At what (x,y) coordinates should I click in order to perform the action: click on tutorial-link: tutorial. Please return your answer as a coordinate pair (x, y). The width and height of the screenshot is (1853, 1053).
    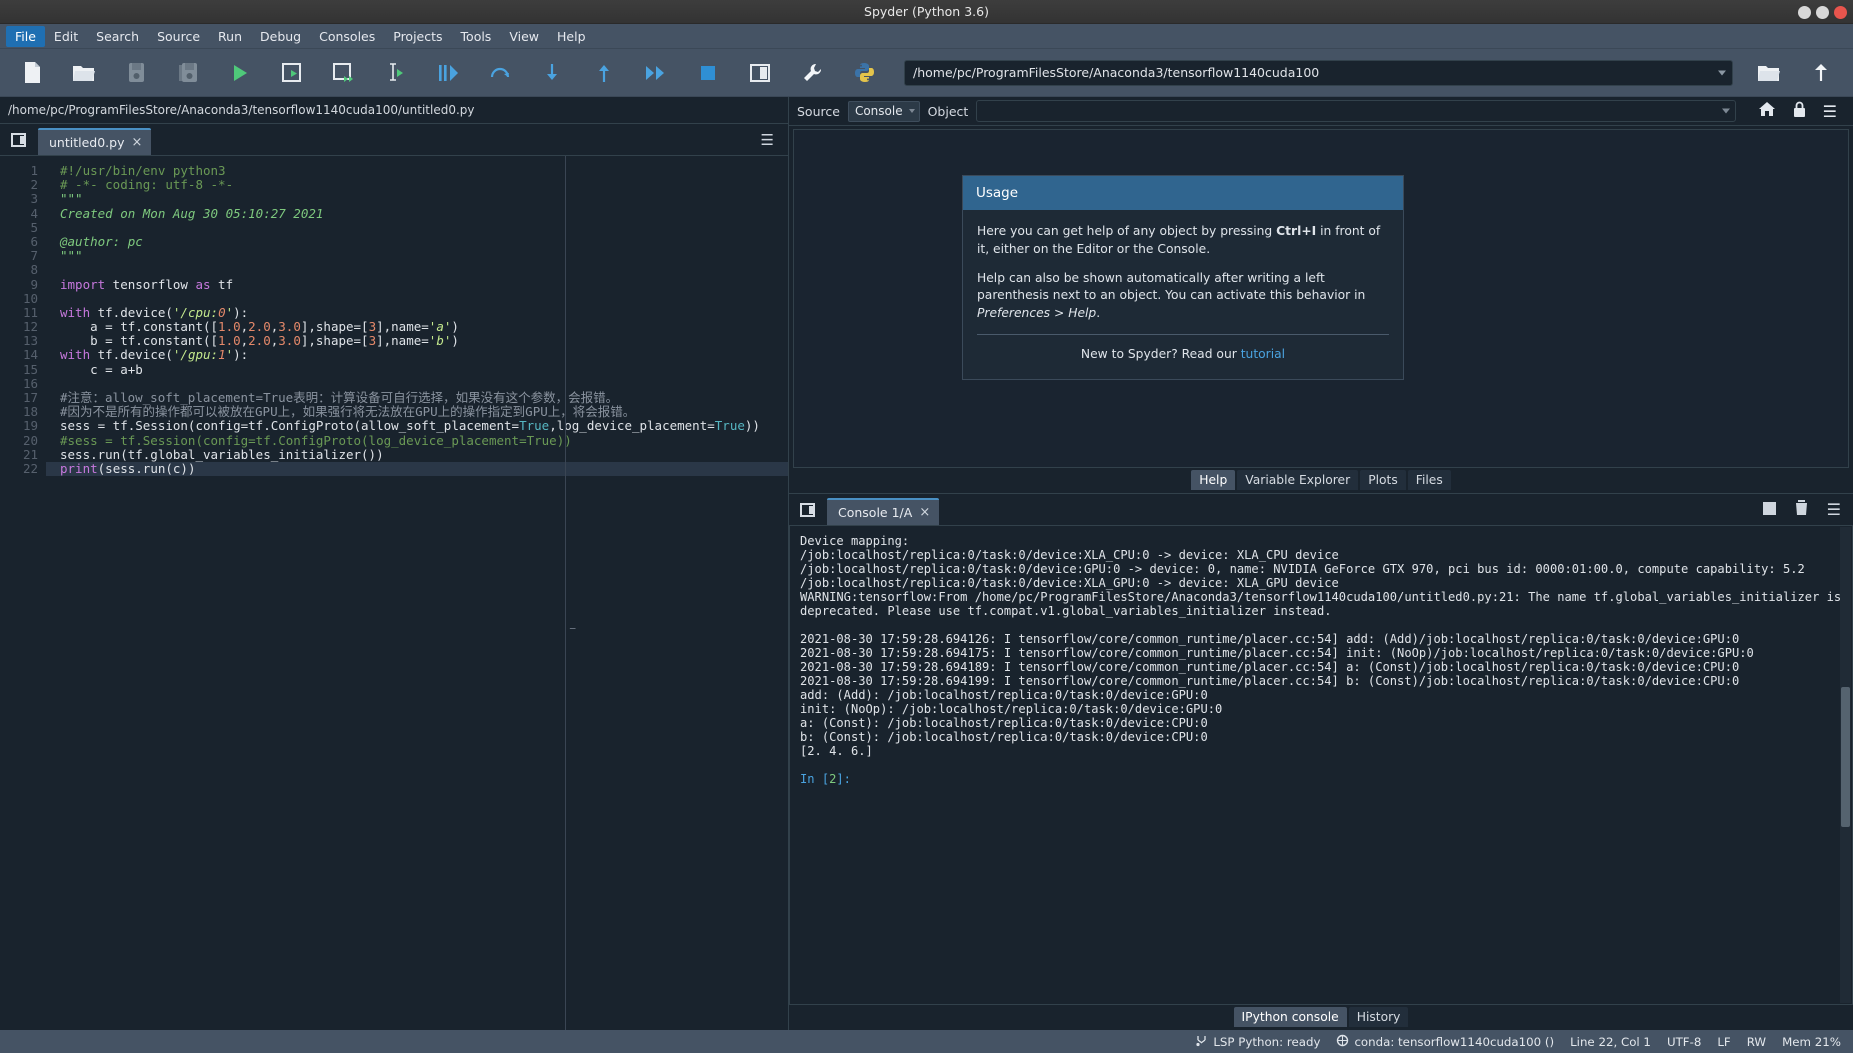
    Looking at the image, I should click on (1263, 354).